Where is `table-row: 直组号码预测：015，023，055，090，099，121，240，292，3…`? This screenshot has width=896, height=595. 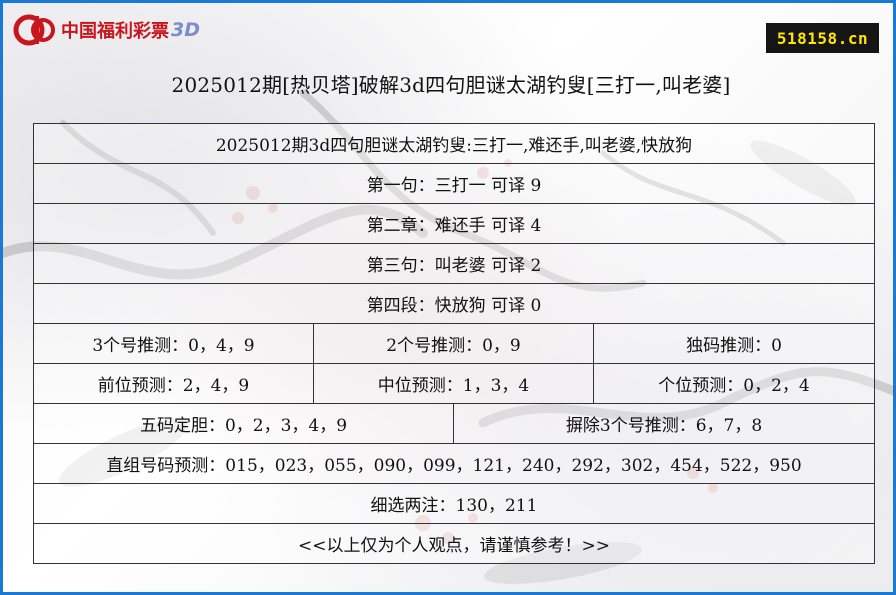 table-row: 直组号码预测：015，023，055，090，099，121，240，292，3… is located at coordinates (454, 463).